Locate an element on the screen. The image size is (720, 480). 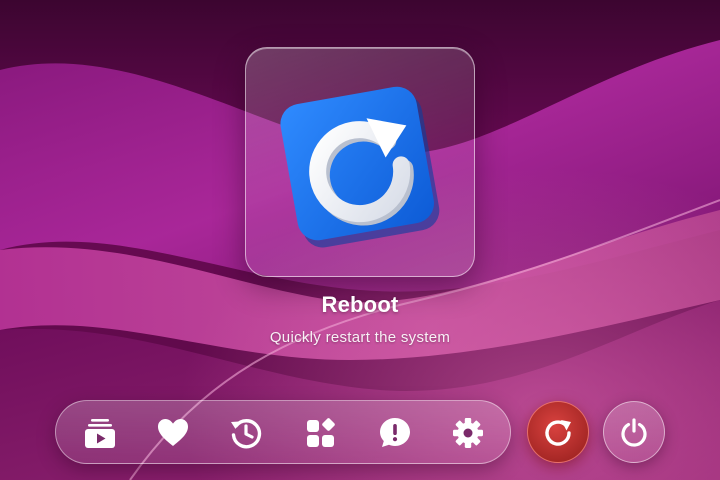
power-button is located at coordinates (634, 432).